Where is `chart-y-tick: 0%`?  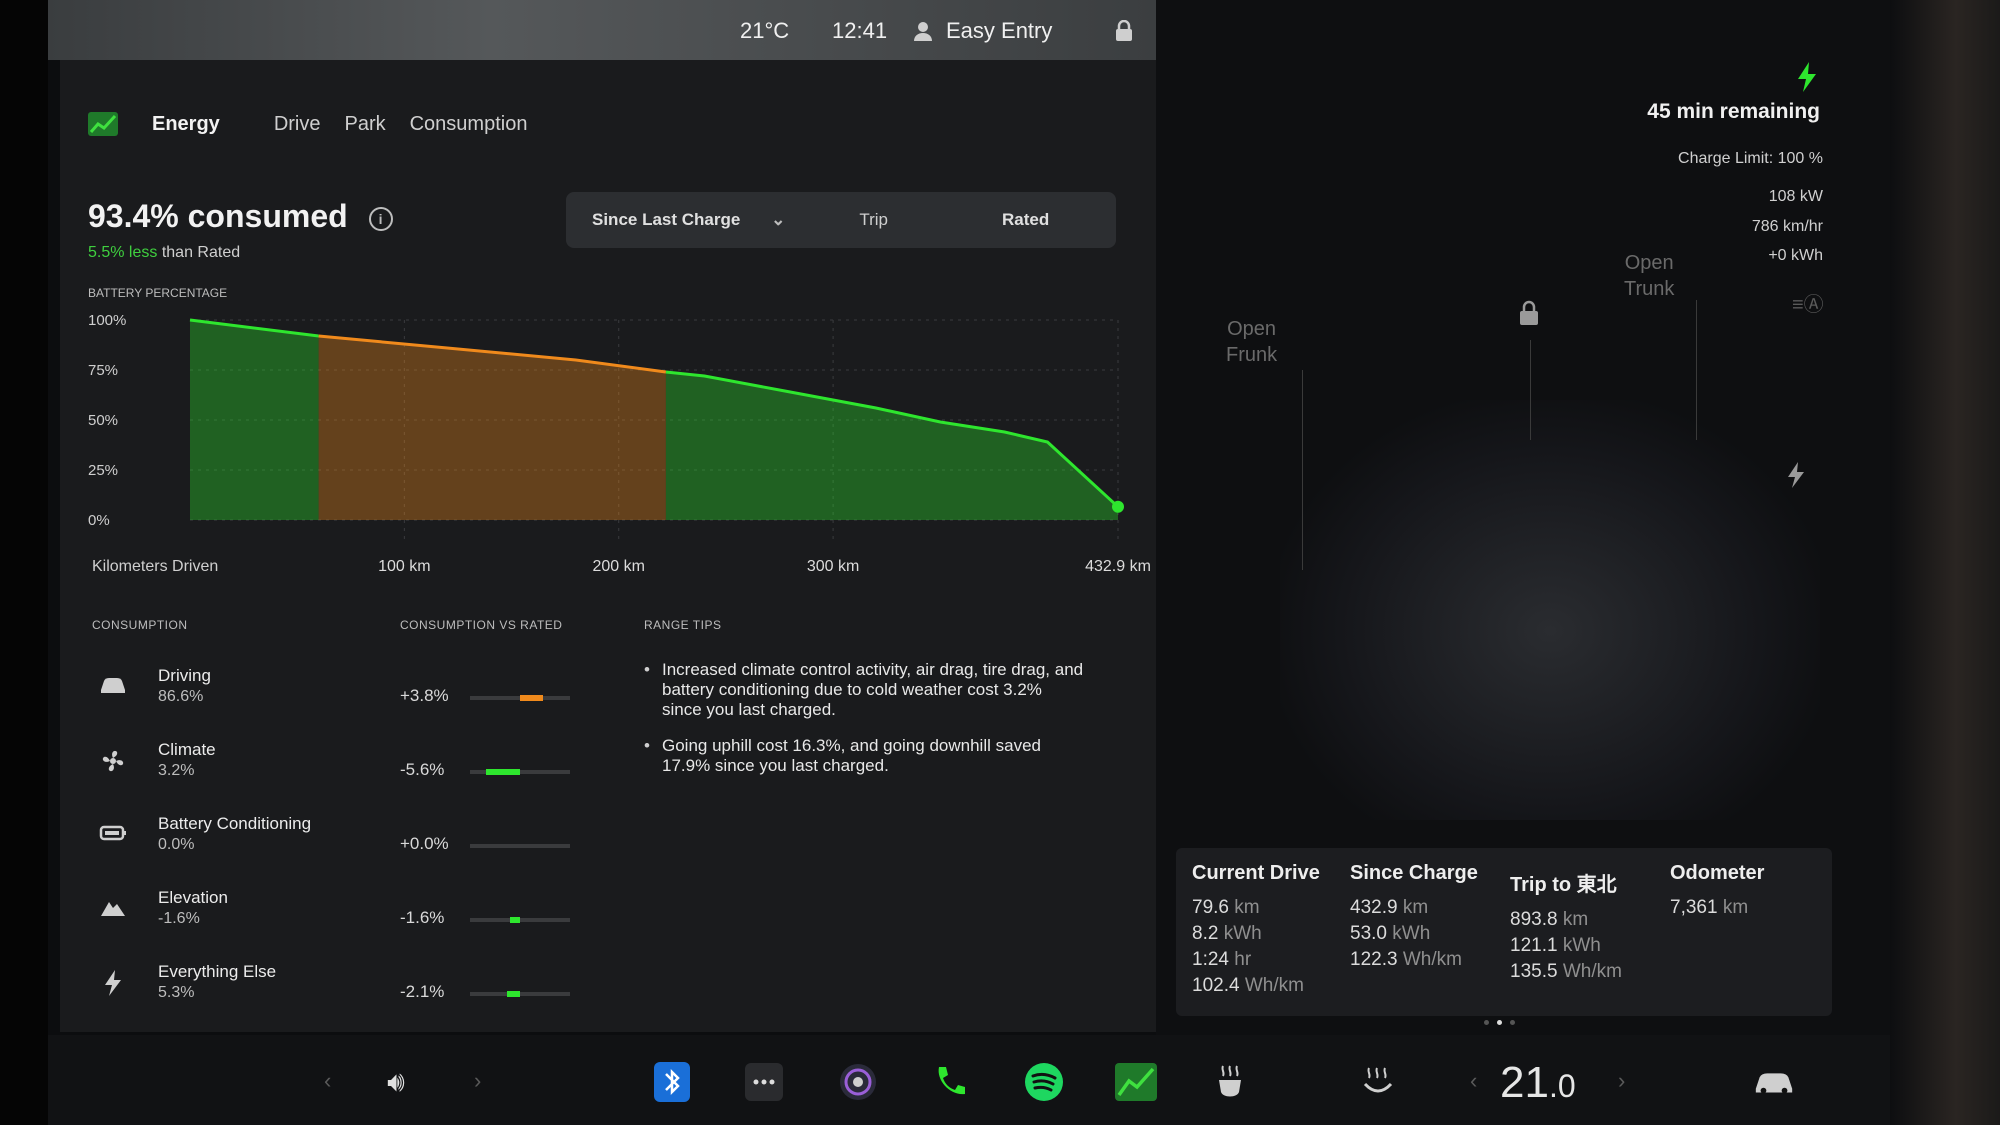 chart-y-tick: 0% is located at coordinates (99, 520).